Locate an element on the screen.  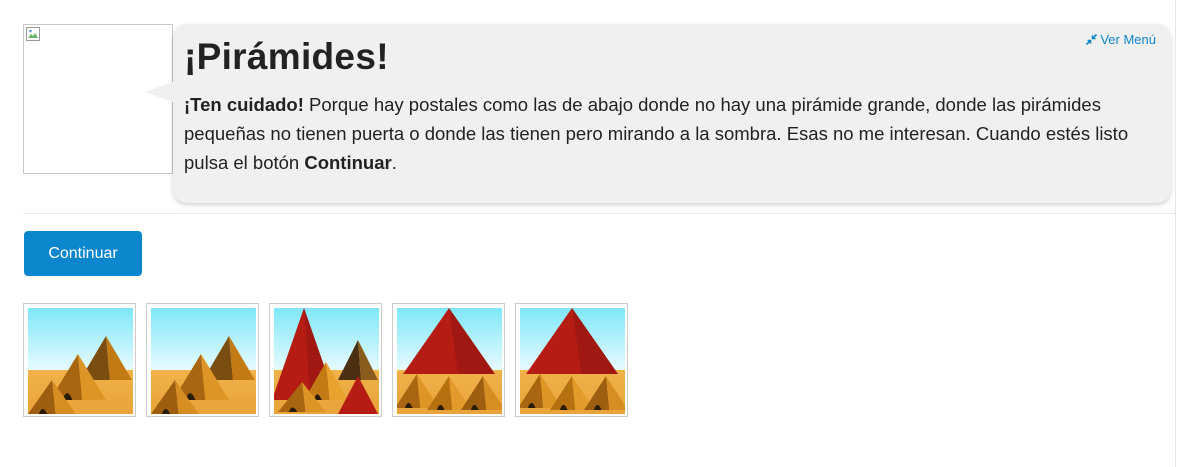
cropped-header-strip: · · · · · · · · · · · · · · · · is located at coordinates (589, 2).